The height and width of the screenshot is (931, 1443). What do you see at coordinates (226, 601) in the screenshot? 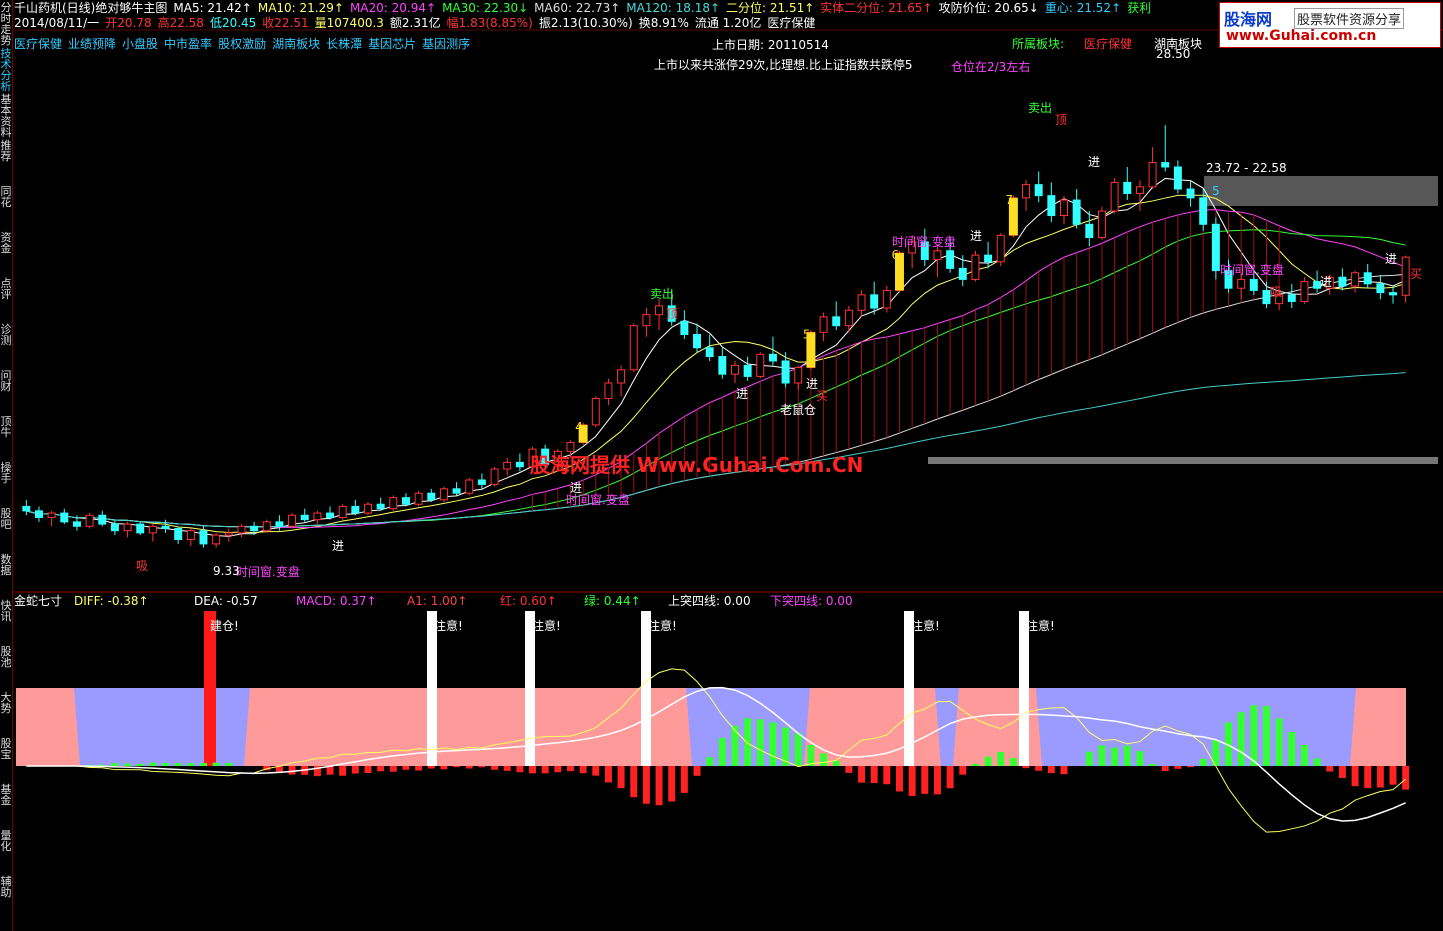
I see `macd-indicator-1: DEA: -0.57` at bounding box center [226, 601].